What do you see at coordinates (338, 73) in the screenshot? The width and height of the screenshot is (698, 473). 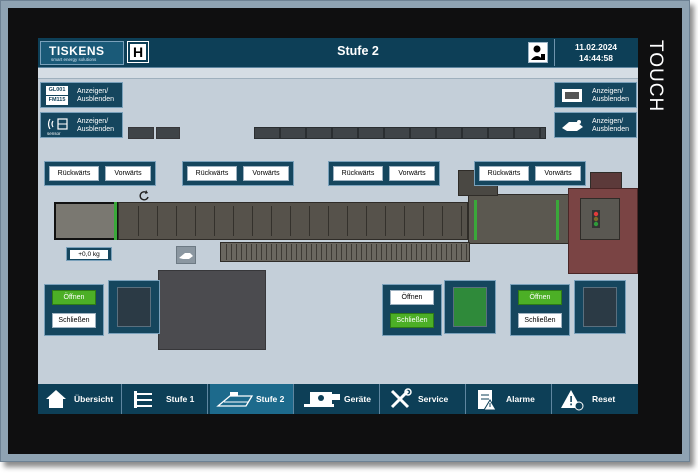 I see `header-band` at bounding box center [338, 73].